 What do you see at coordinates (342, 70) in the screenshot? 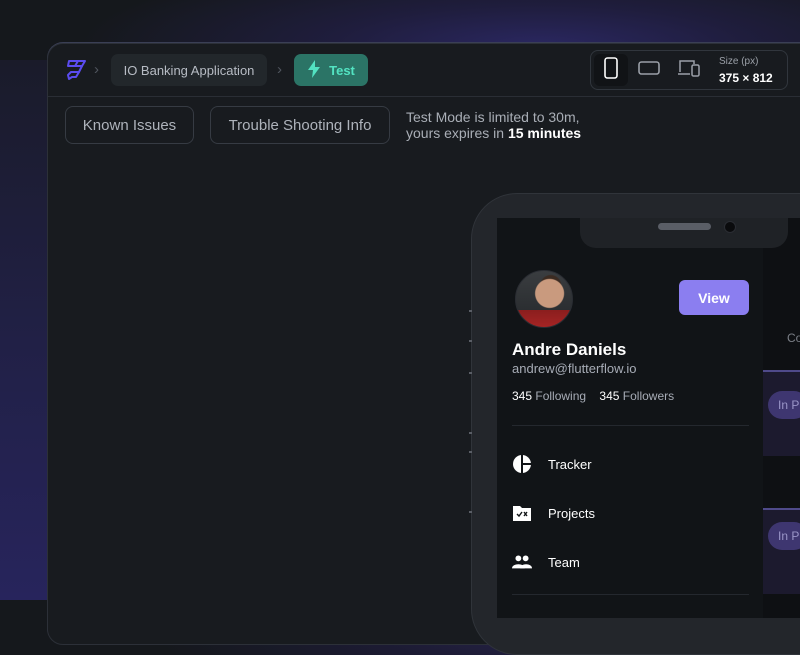
I see `test-mode-label: Test` at bounding box center [342, 70].